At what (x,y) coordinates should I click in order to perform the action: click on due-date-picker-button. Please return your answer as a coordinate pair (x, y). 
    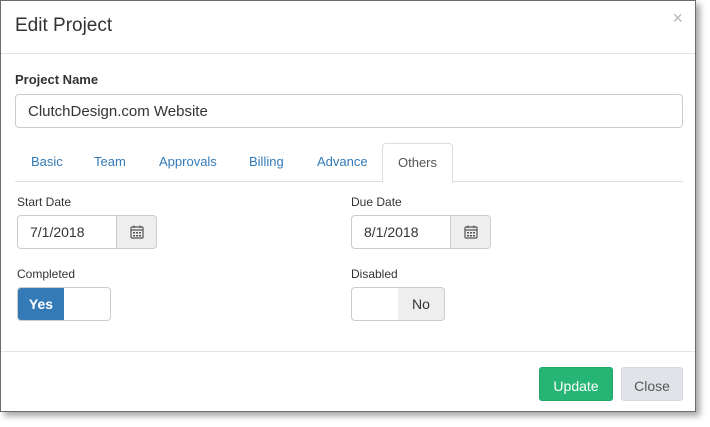
    Looking at the image, I should click on (470, 232).